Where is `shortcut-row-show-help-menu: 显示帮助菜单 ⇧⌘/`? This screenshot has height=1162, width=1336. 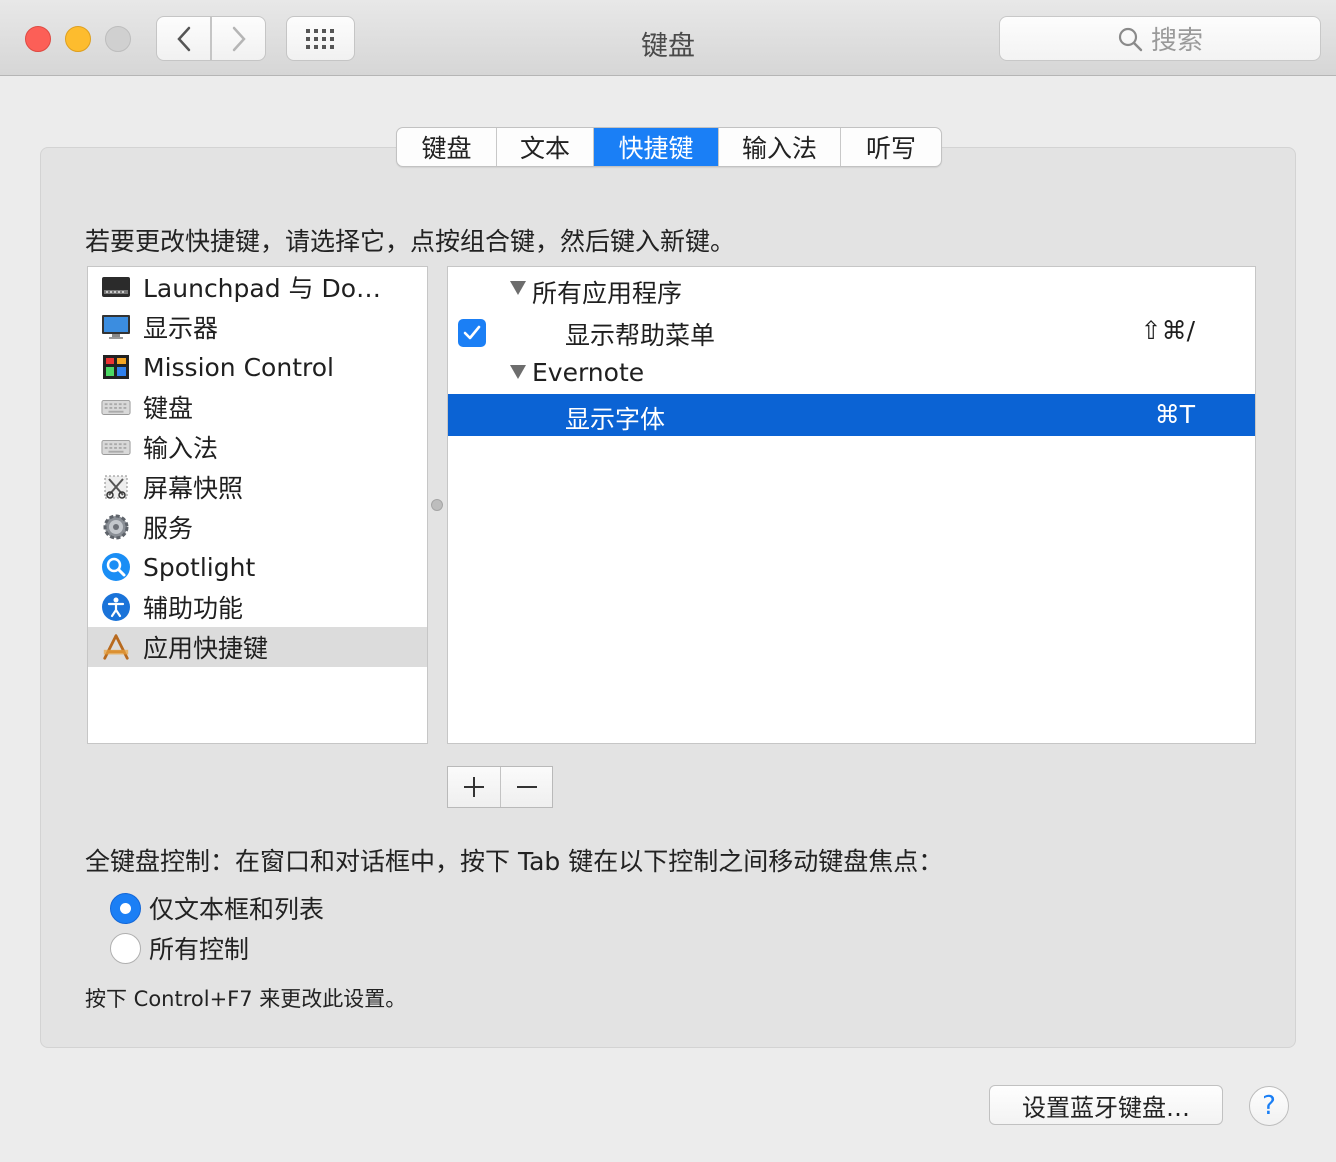 shortcut-row-show-help-menu: 显示帮助菜单 ⇧⌘/ is located at coordinates (851, 331).